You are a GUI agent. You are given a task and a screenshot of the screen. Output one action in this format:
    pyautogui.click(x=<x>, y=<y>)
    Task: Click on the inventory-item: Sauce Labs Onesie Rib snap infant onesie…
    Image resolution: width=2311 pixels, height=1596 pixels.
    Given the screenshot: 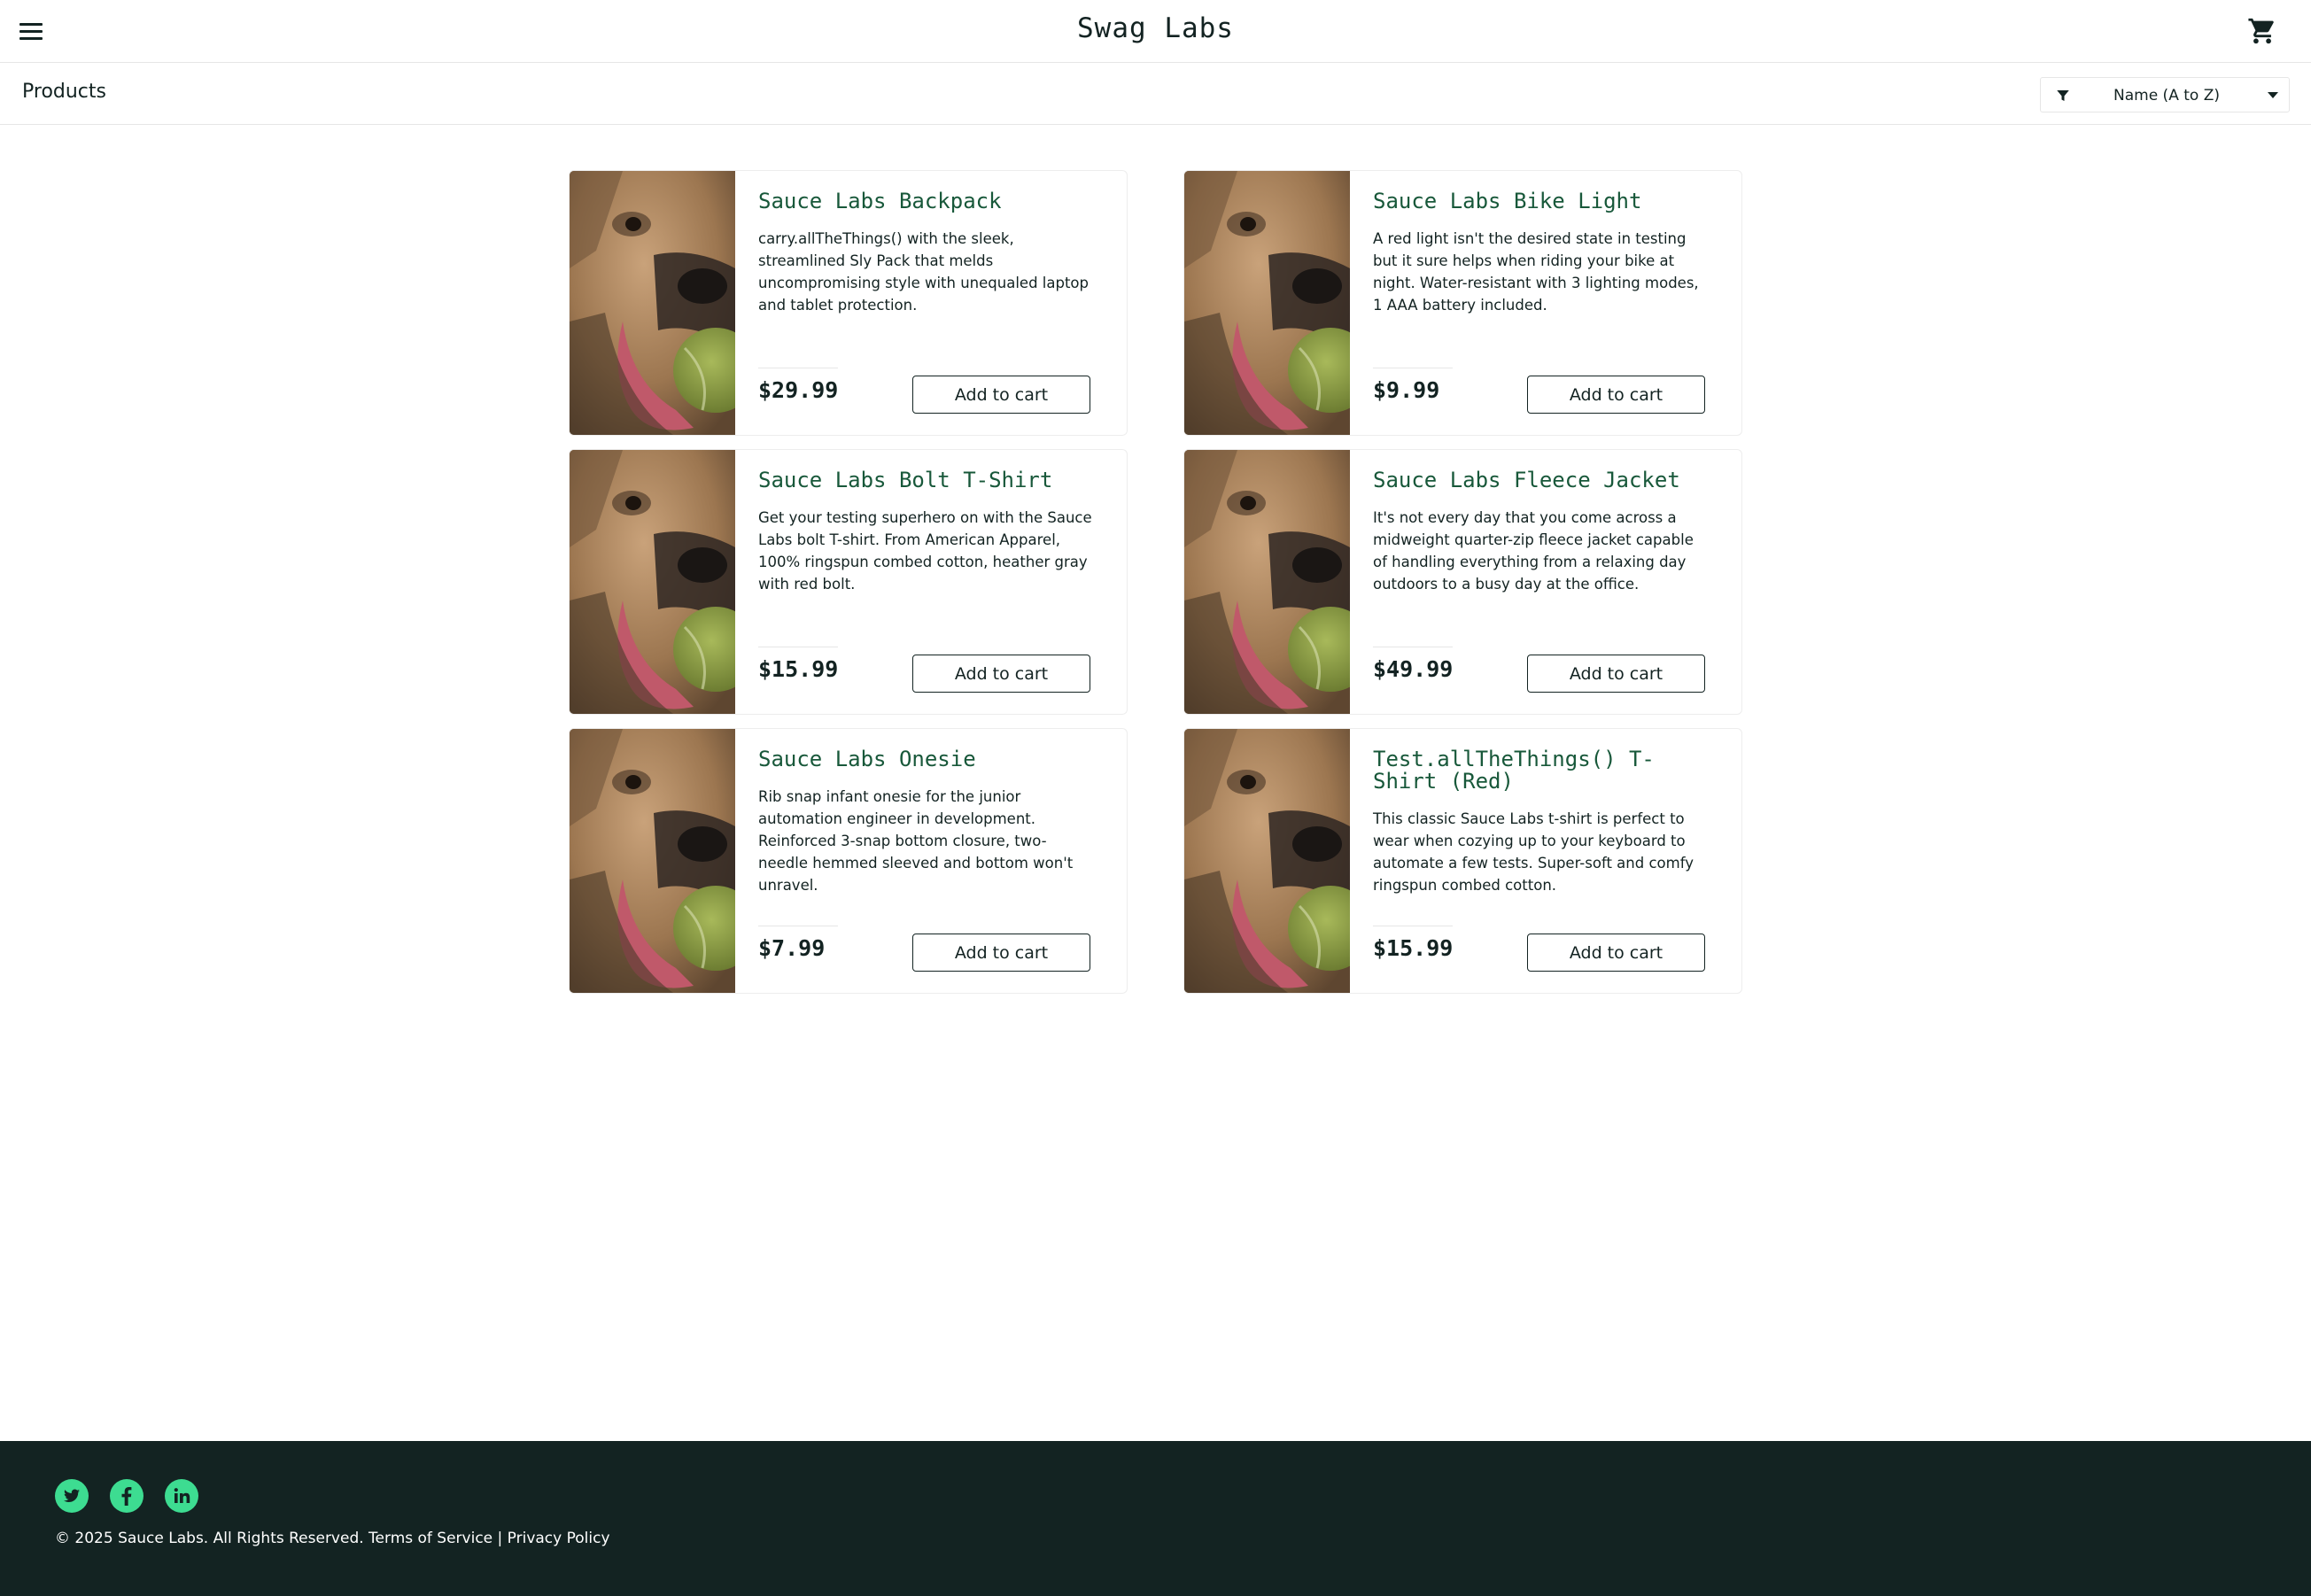 What is the action you would take?
    pyautogui.click(x=848, y=861)
    